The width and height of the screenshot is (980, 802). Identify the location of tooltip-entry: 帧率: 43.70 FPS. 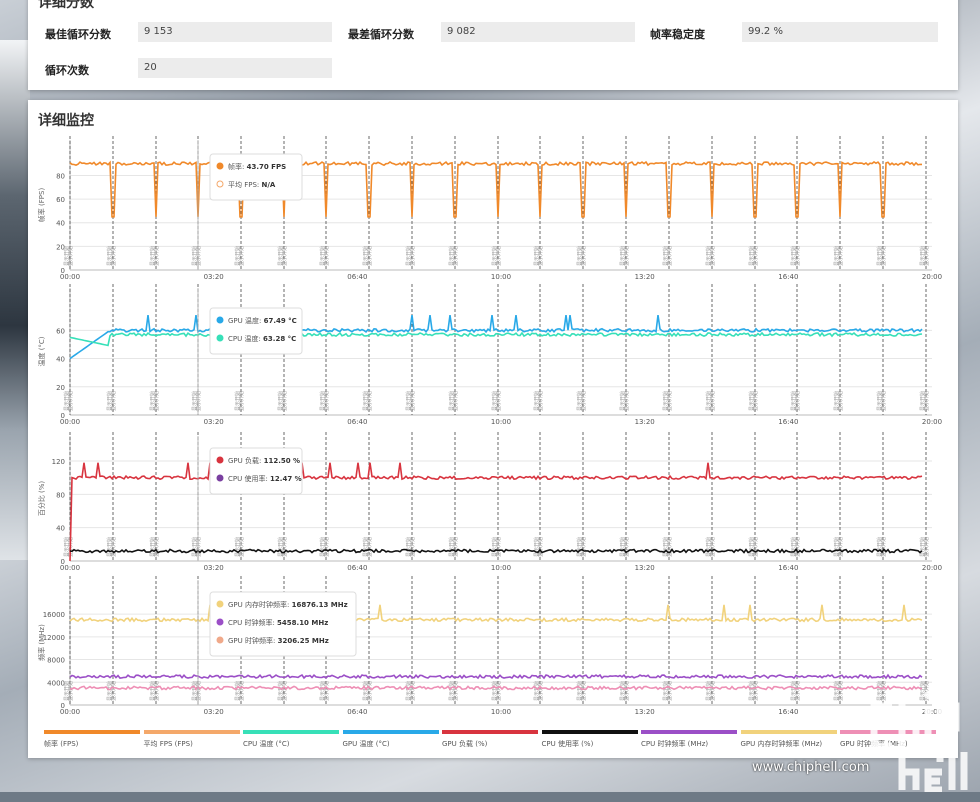
(257, 166).